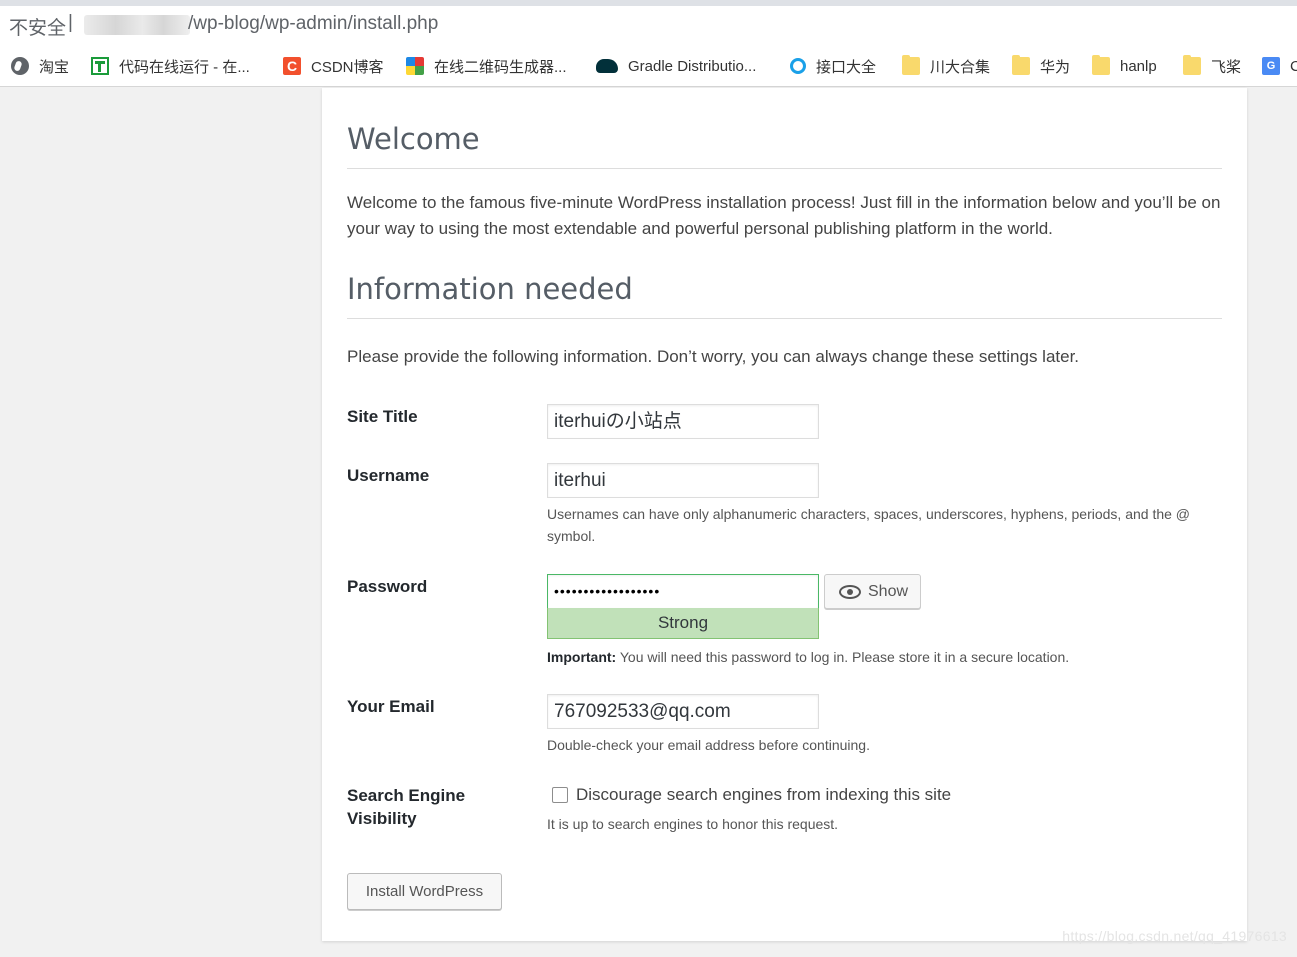 This screenshot has width=1297, height=957. What do you see at coordinates (382, 416) in the screenshot?
I see `site-title-label: Site Title` at bounding box center [382, 416].